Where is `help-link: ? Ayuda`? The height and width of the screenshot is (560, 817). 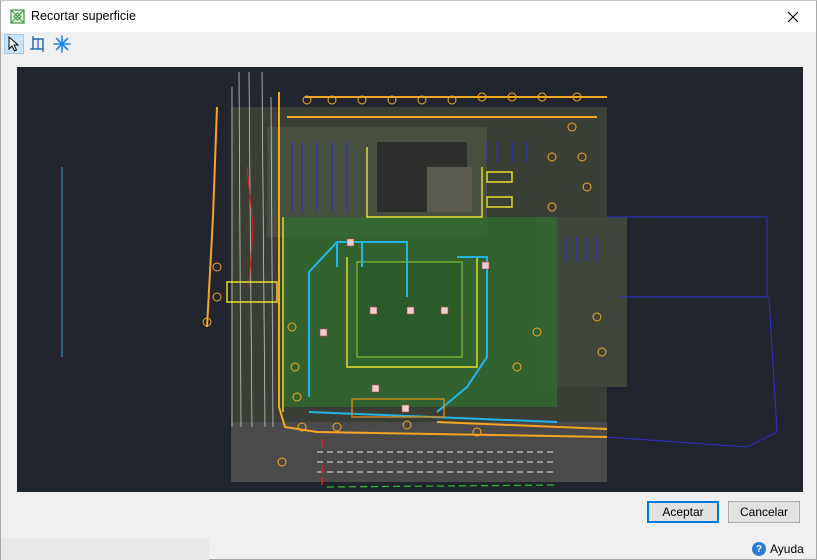 help-link: ? Ayuda is located at coordinates (778, 549).